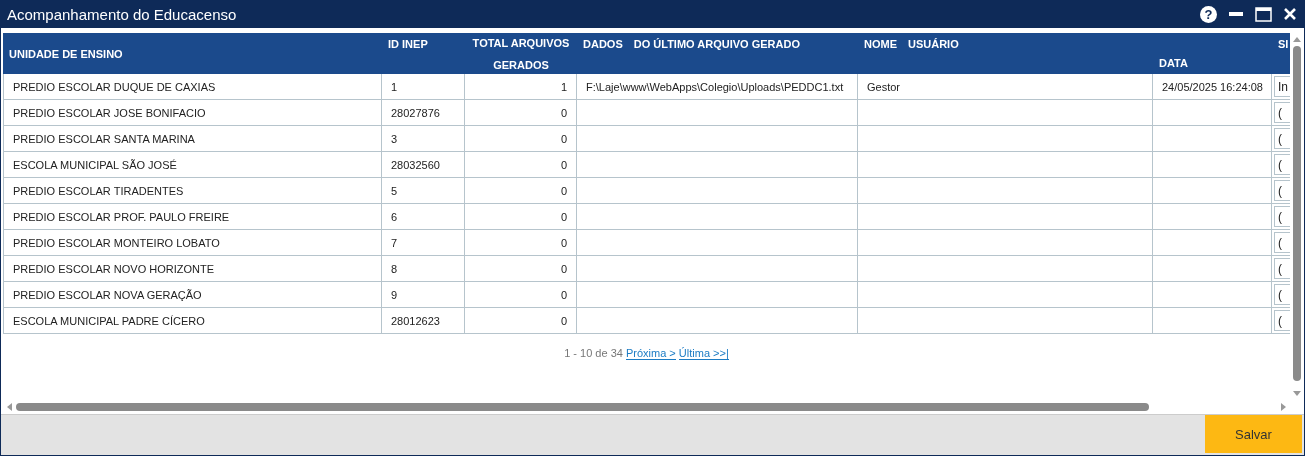 This screenshot has width=1305, height=456. What do you see at coordinates (650, 353) in the screenshot?
I see `pager-link: Próxima >` at bounding box center [650, 353].